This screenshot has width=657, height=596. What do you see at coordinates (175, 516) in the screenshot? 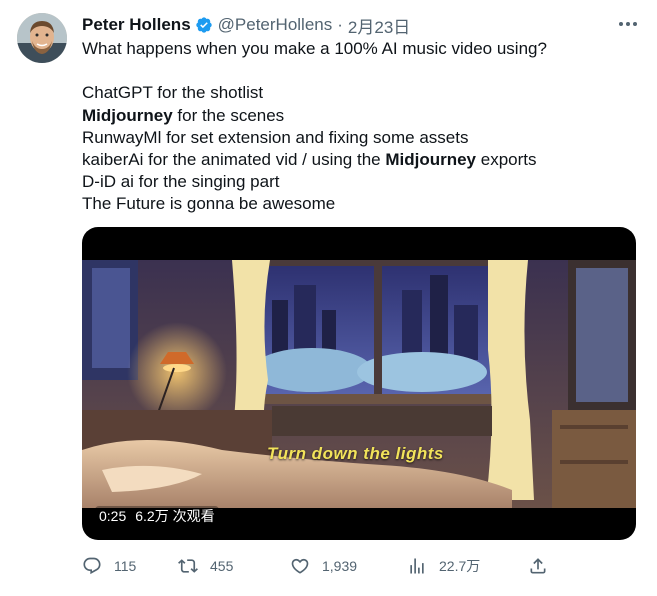
I see `video-views: 6.2万 次观看` at bounding box center [175, 516].